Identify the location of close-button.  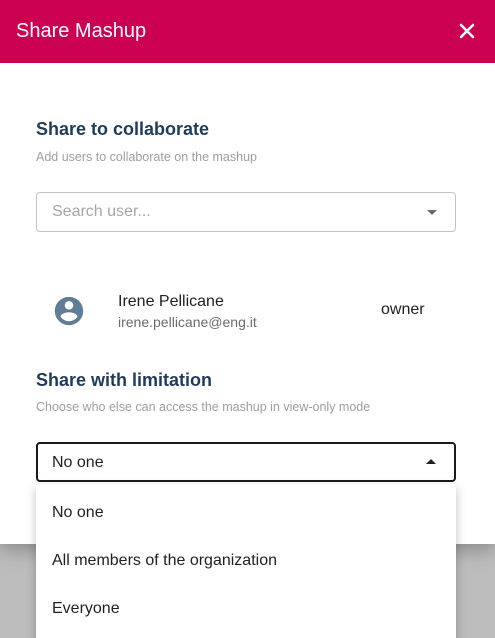
(467, 31).